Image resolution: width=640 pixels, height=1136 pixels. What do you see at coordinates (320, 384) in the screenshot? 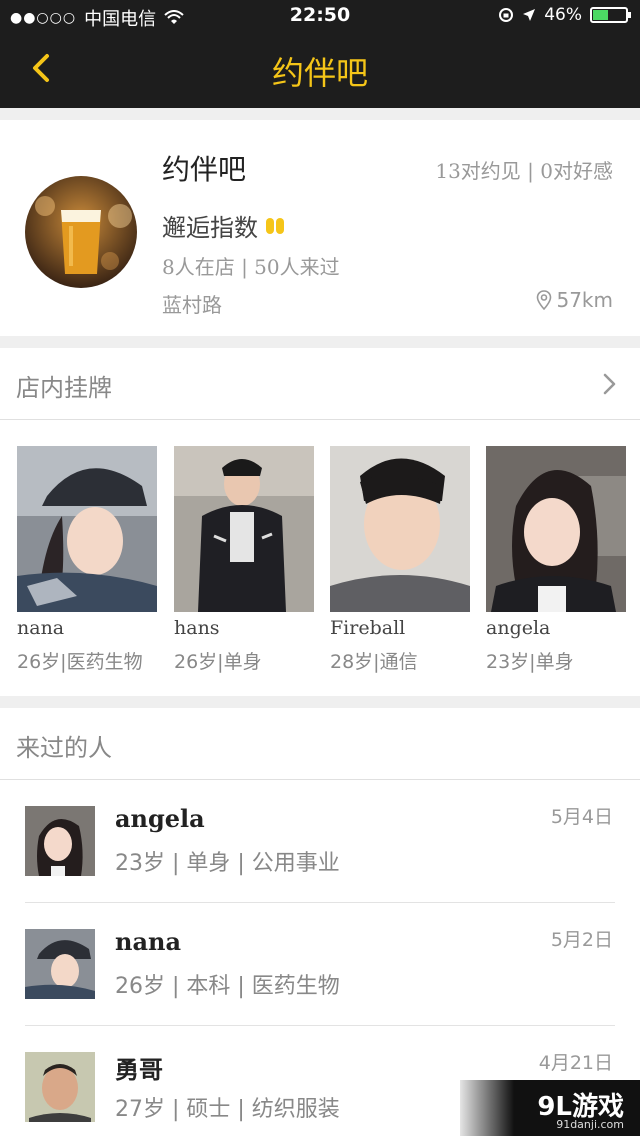
I see `shop-section-header: 店内挂牌` at bounding box center [320, 384].